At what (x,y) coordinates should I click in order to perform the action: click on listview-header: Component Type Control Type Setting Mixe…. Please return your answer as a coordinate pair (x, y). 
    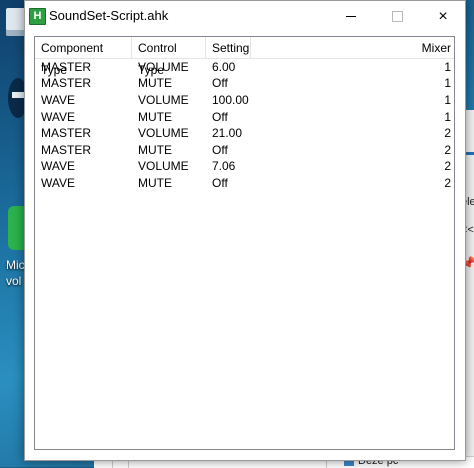
    Looking at the image, I should click on (244, 57).